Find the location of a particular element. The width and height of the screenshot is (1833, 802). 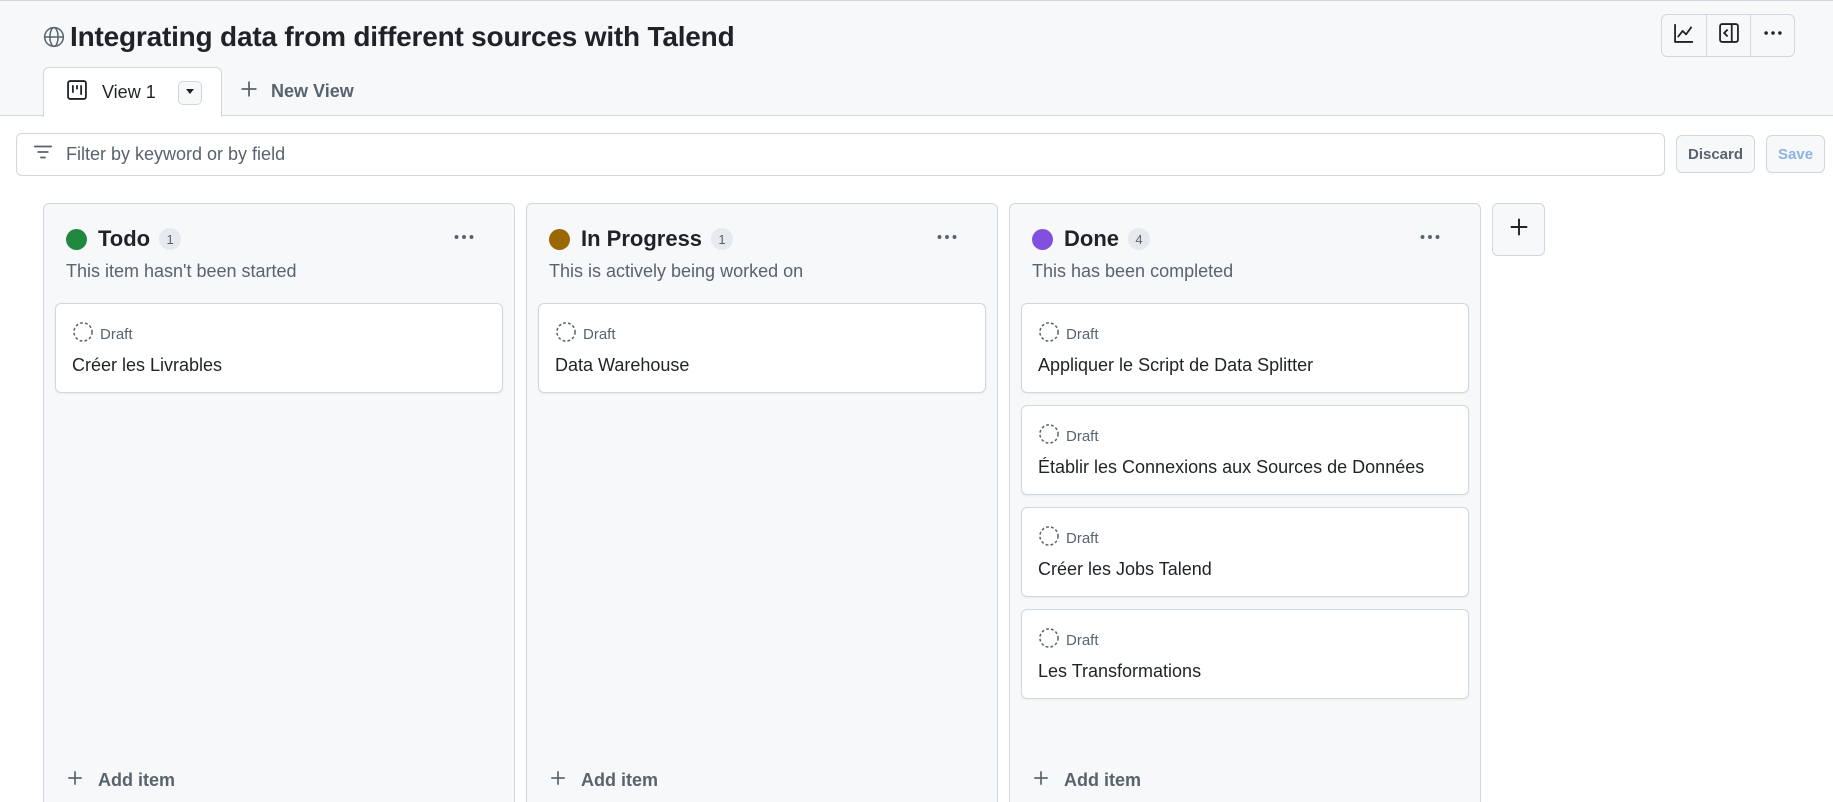

column-description: This is actively being worked on is located at coordinates (676, 271).